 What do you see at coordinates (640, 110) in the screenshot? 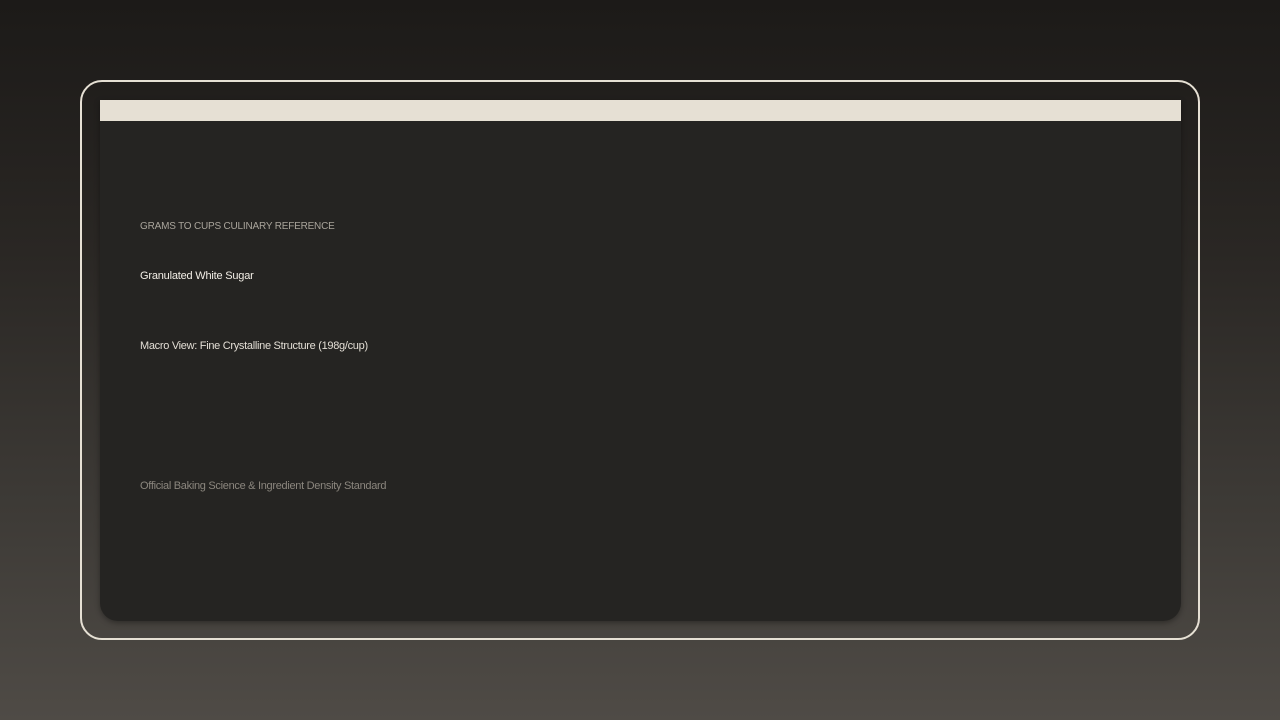
I see `card-top-bar` at bounding box center [640, 110].